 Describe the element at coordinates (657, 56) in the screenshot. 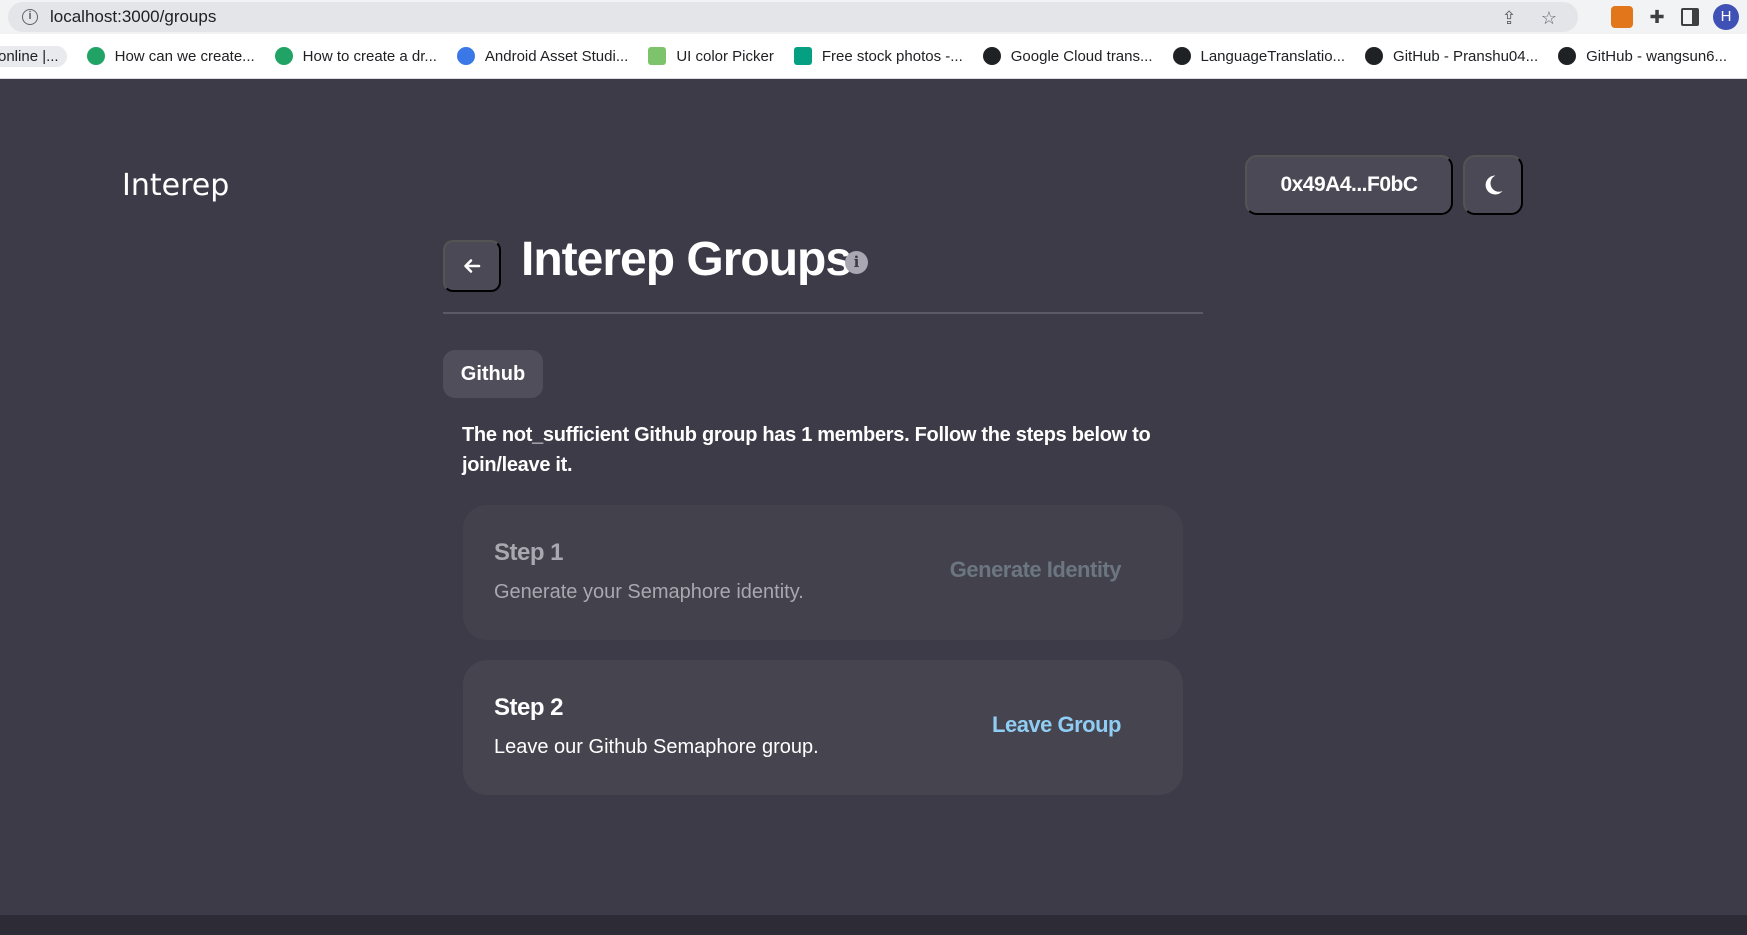

I see `color-picker-icon` at that location.